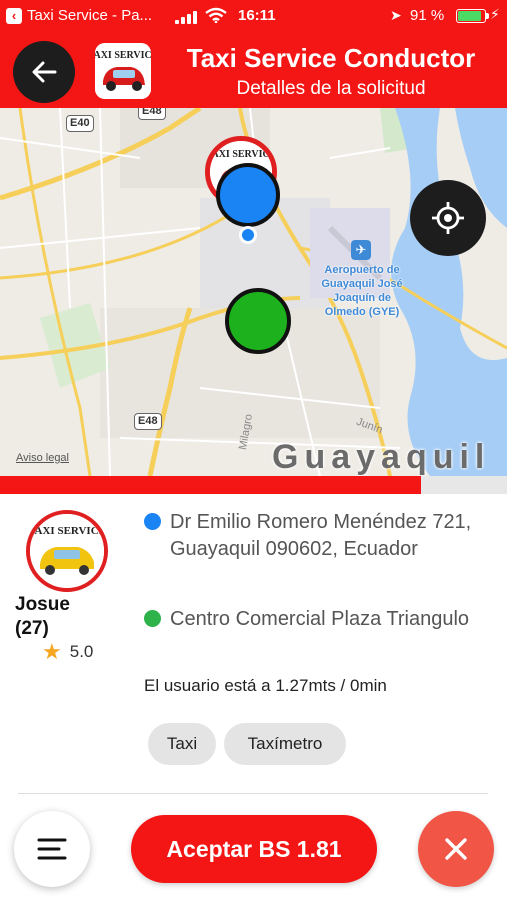 The height and width of the screenshot is (900, 507). What do you see at coordinates (152, 114) in the screenshot?
I see `road-shield-e48-top: E48` at bounding box center [152, 114].